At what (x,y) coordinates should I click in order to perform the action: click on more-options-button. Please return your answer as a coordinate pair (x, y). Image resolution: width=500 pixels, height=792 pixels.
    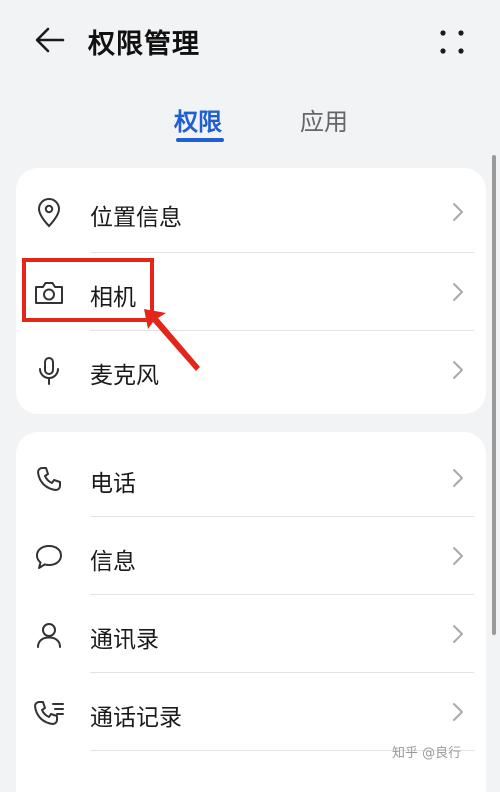
    Looking at the image, I should click on (452, 42).